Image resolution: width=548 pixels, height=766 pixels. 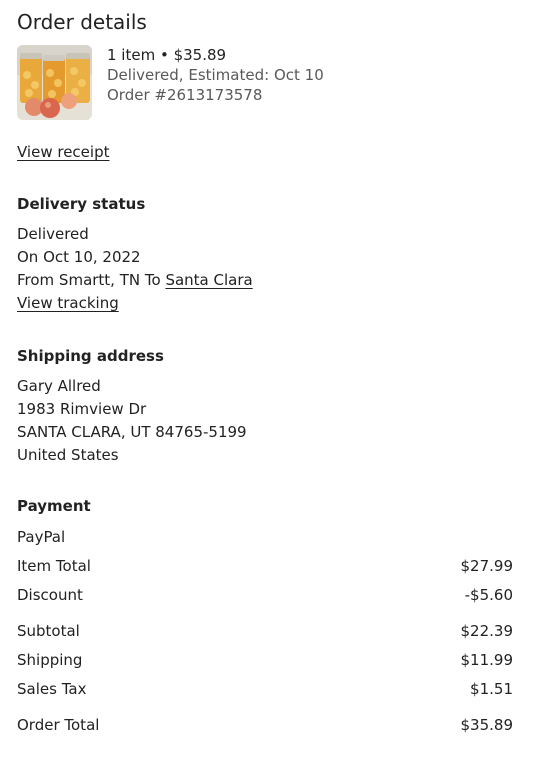 What do you see at coordinates (68, 303) in the screenshot?
I see `view-tracking-link: View tracking` at bounding box center [68, 303].